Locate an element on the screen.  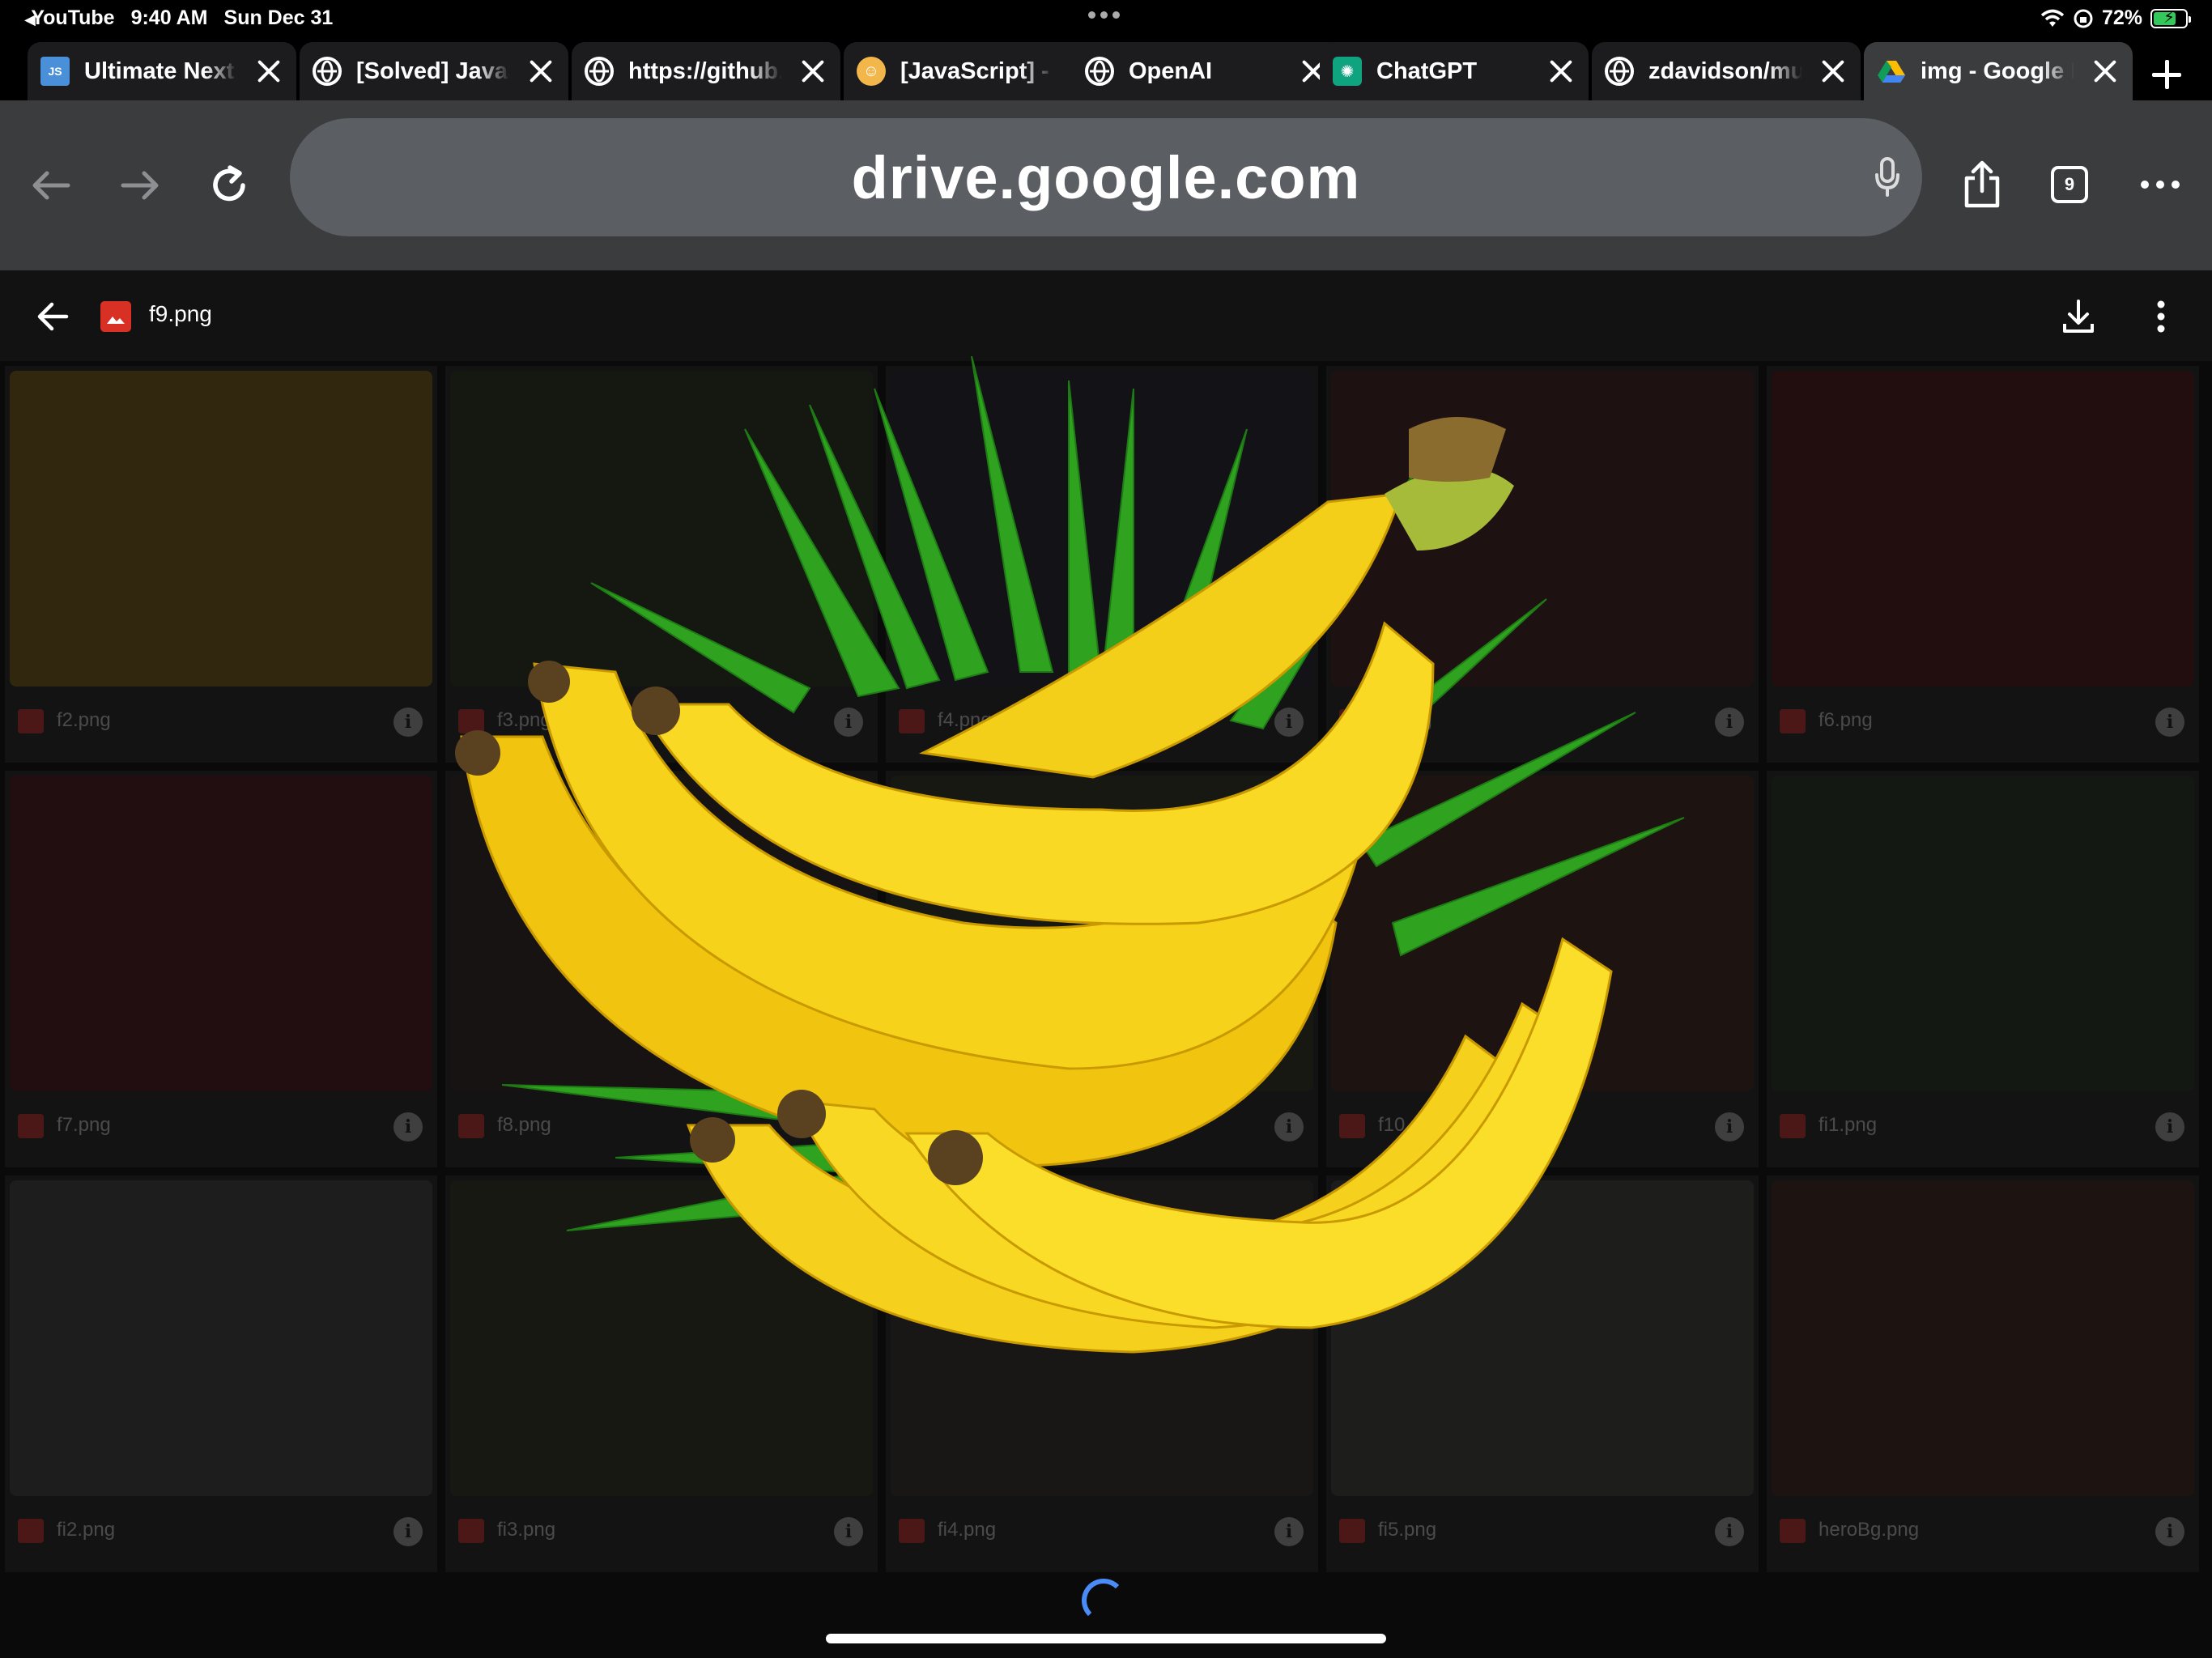
orientation-lock-icon is located at coordinates (2083, 18).